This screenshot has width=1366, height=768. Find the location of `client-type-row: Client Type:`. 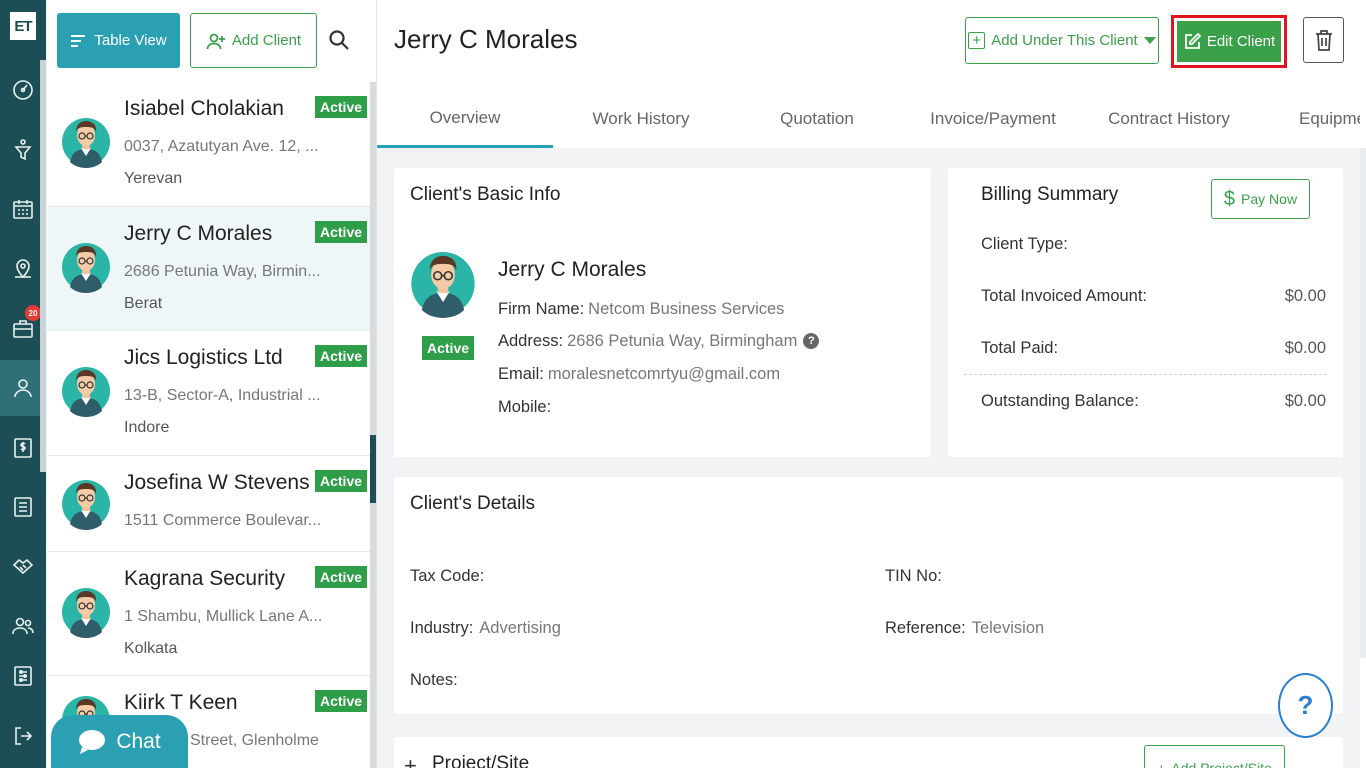

client-type-row: Client Type: is located at coordinates (1153, 244).